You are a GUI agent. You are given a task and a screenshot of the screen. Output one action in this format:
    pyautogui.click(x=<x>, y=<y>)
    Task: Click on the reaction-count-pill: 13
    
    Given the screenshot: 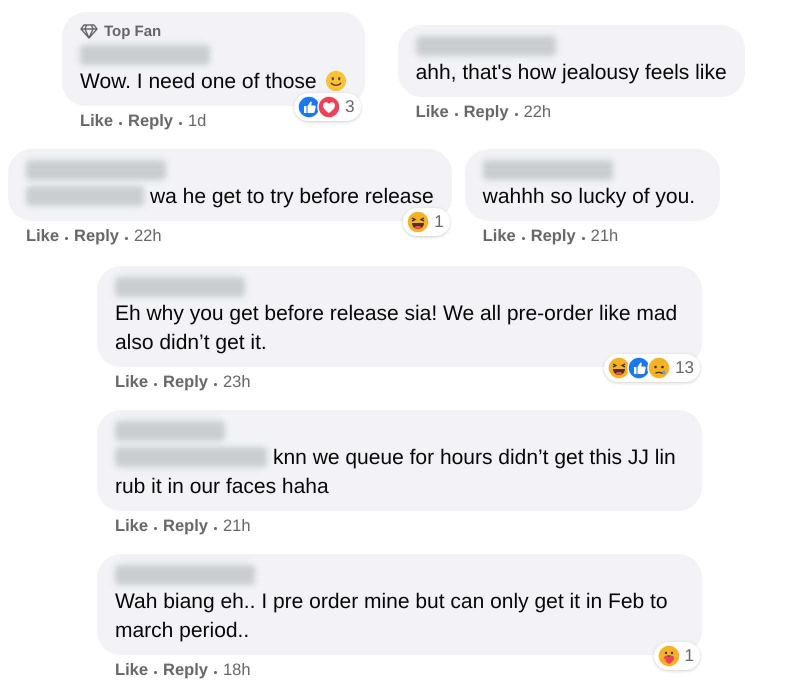 What is the action you would take?
    pyautogui.click(x=652, y=368)
    